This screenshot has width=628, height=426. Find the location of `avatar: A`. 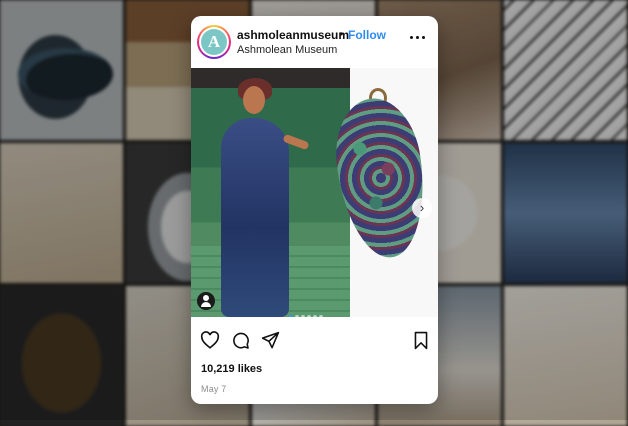

avatar: A is located at coordinates (214, 42).